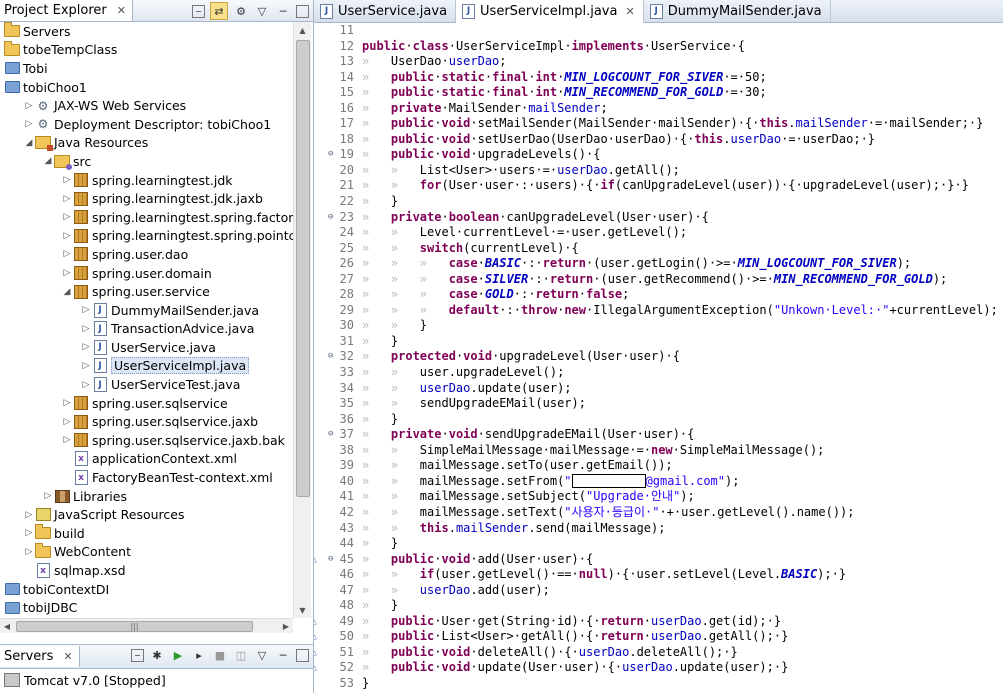 This screenshot has height=694, width=1003. What do you see at coordinates (146, 607) in the screenshot?
I see `tree-item: tobiJDBC` at bounding box center [146, 607].